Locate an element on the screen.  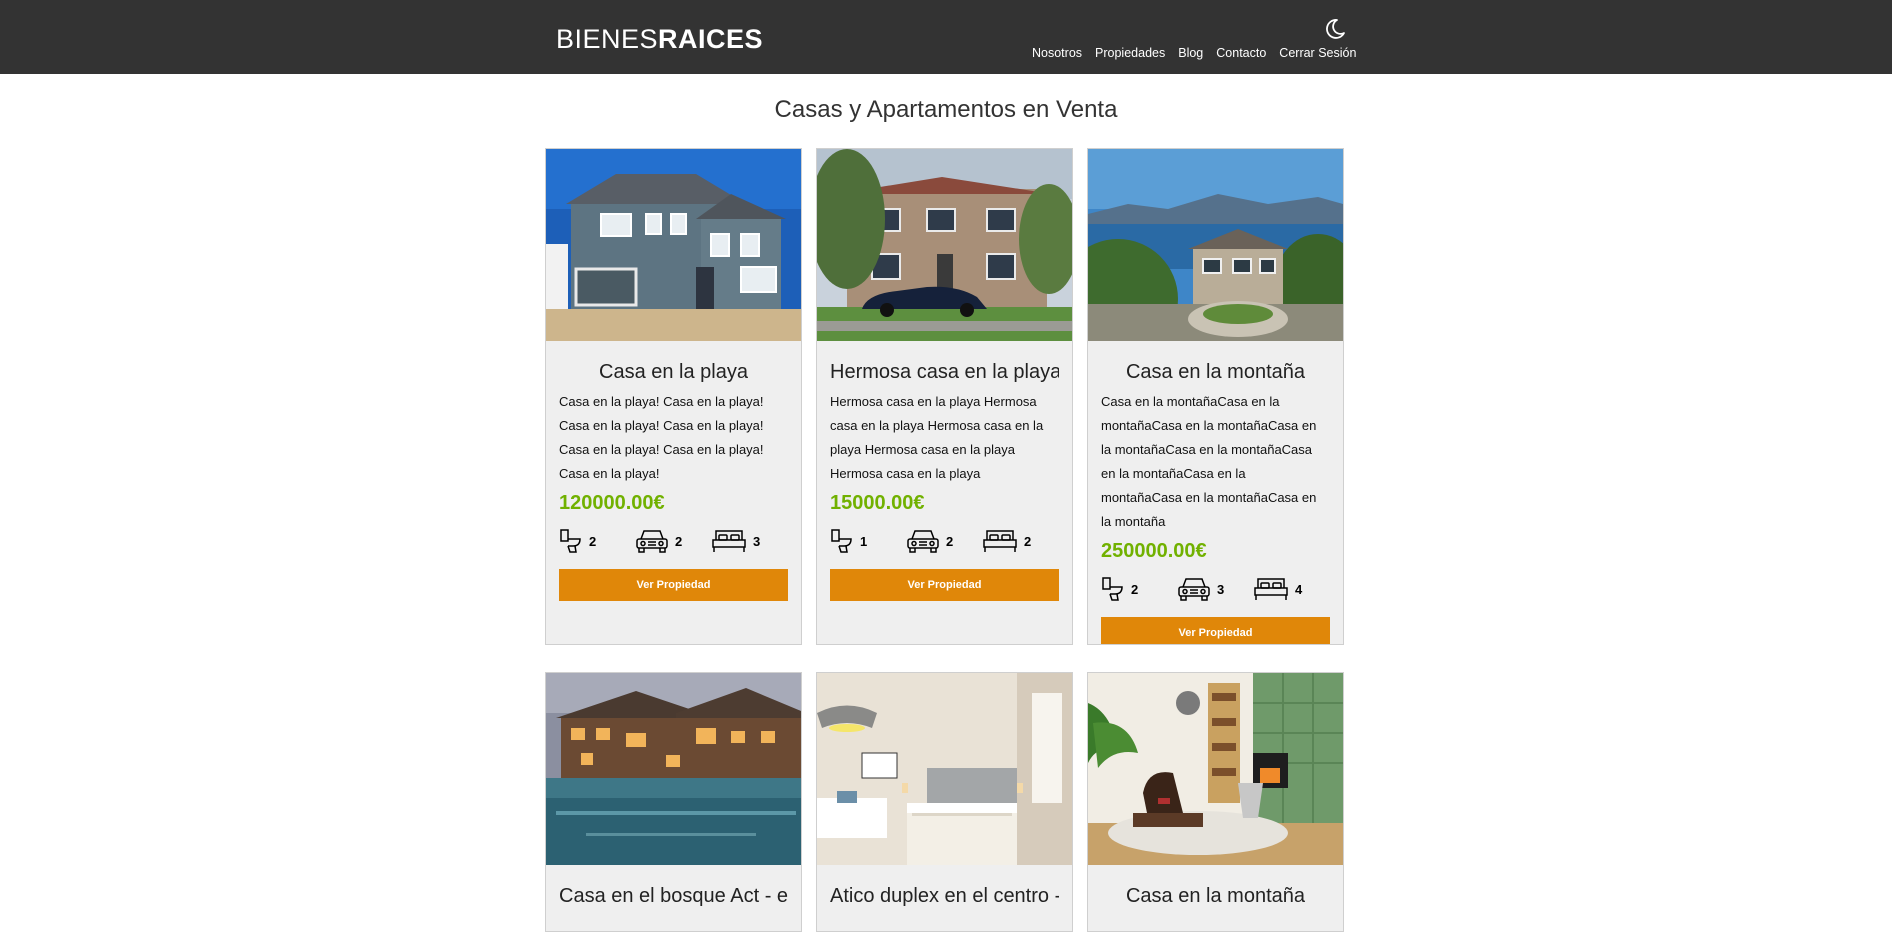
rooms-count: 3 is located at coordinates (757, 541).